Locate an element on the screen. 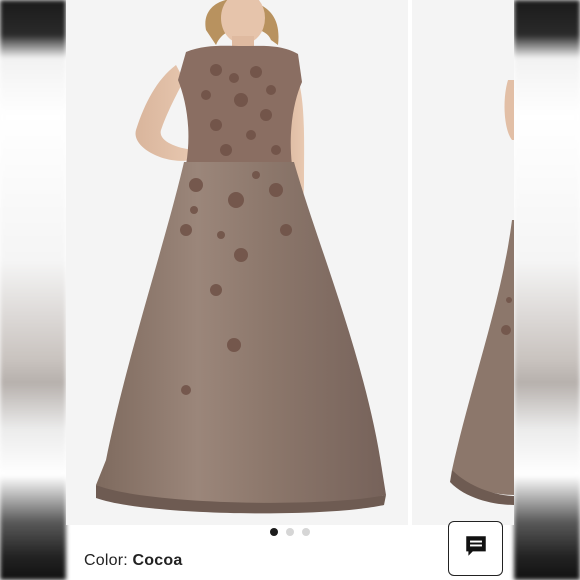 The image size is (580, 580). dress-illustration-next is located at coordinates (482, 292).